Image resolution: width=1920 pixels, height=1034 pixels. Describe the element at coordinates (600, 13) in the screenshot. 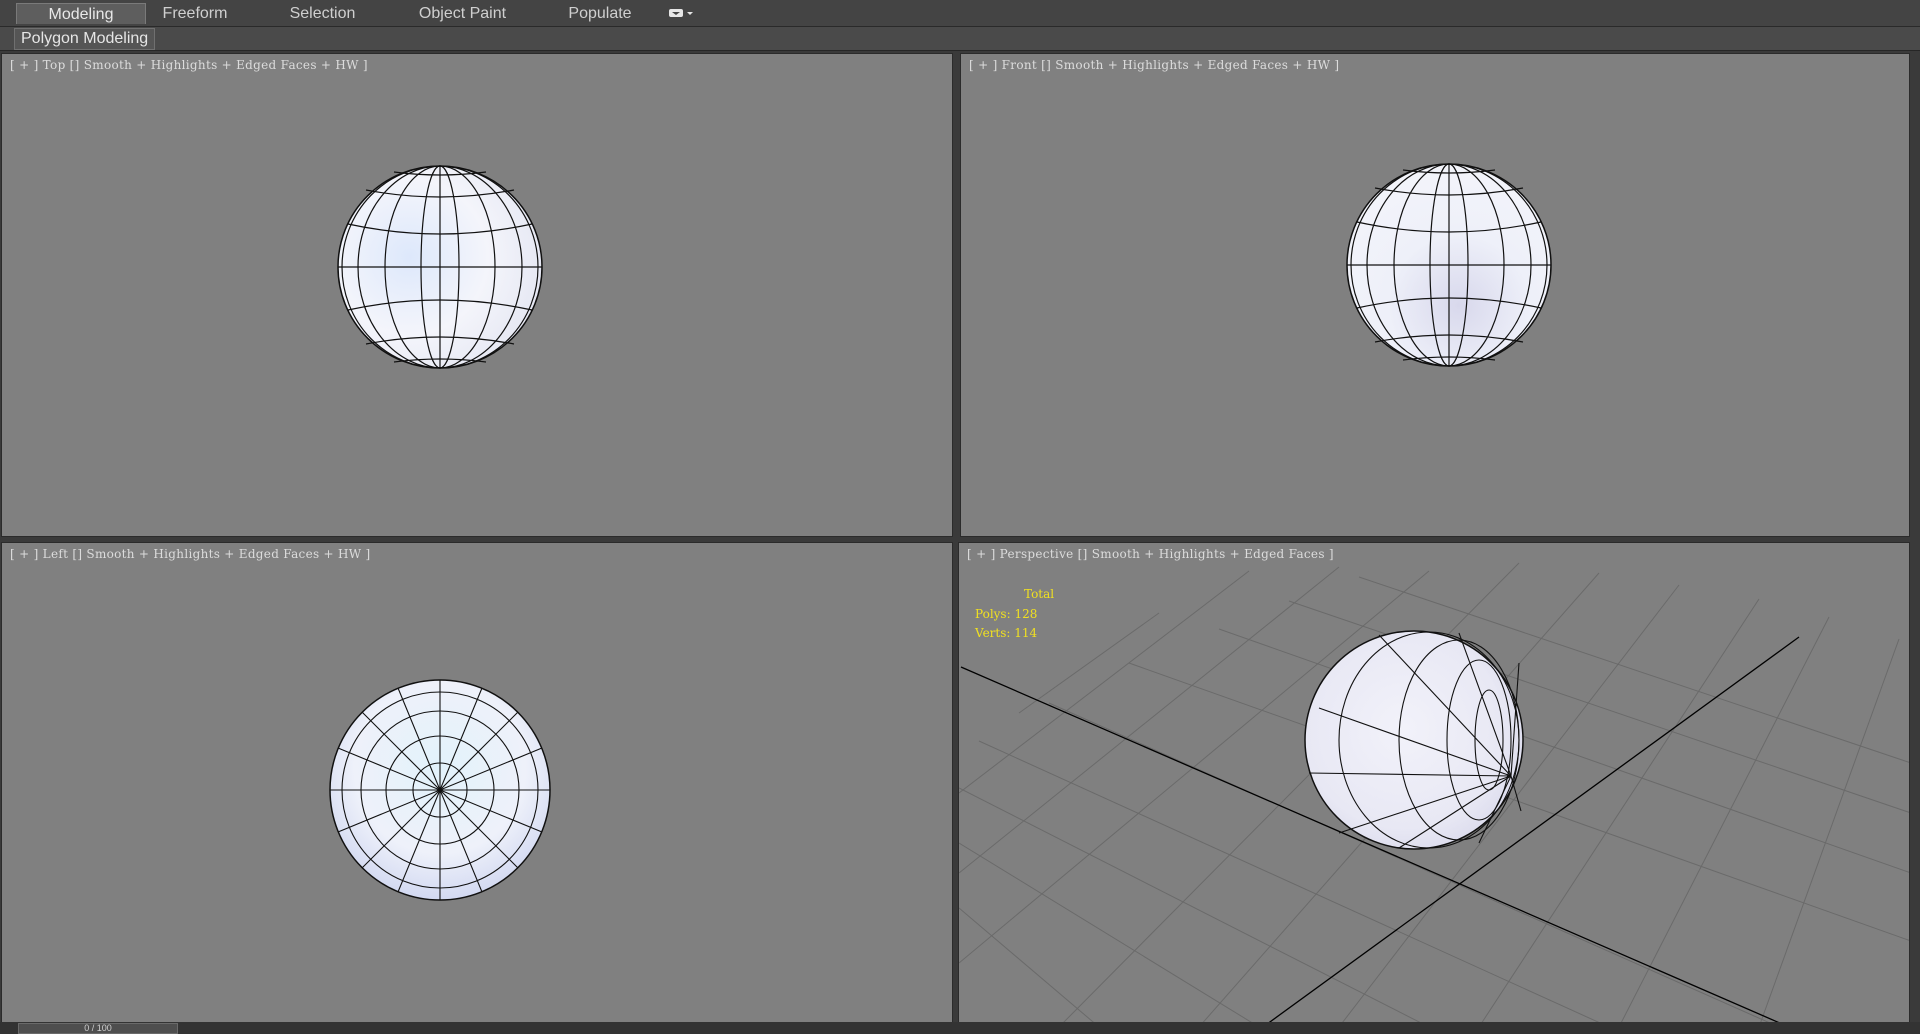

I see `tab-populate: Populate` at that location.